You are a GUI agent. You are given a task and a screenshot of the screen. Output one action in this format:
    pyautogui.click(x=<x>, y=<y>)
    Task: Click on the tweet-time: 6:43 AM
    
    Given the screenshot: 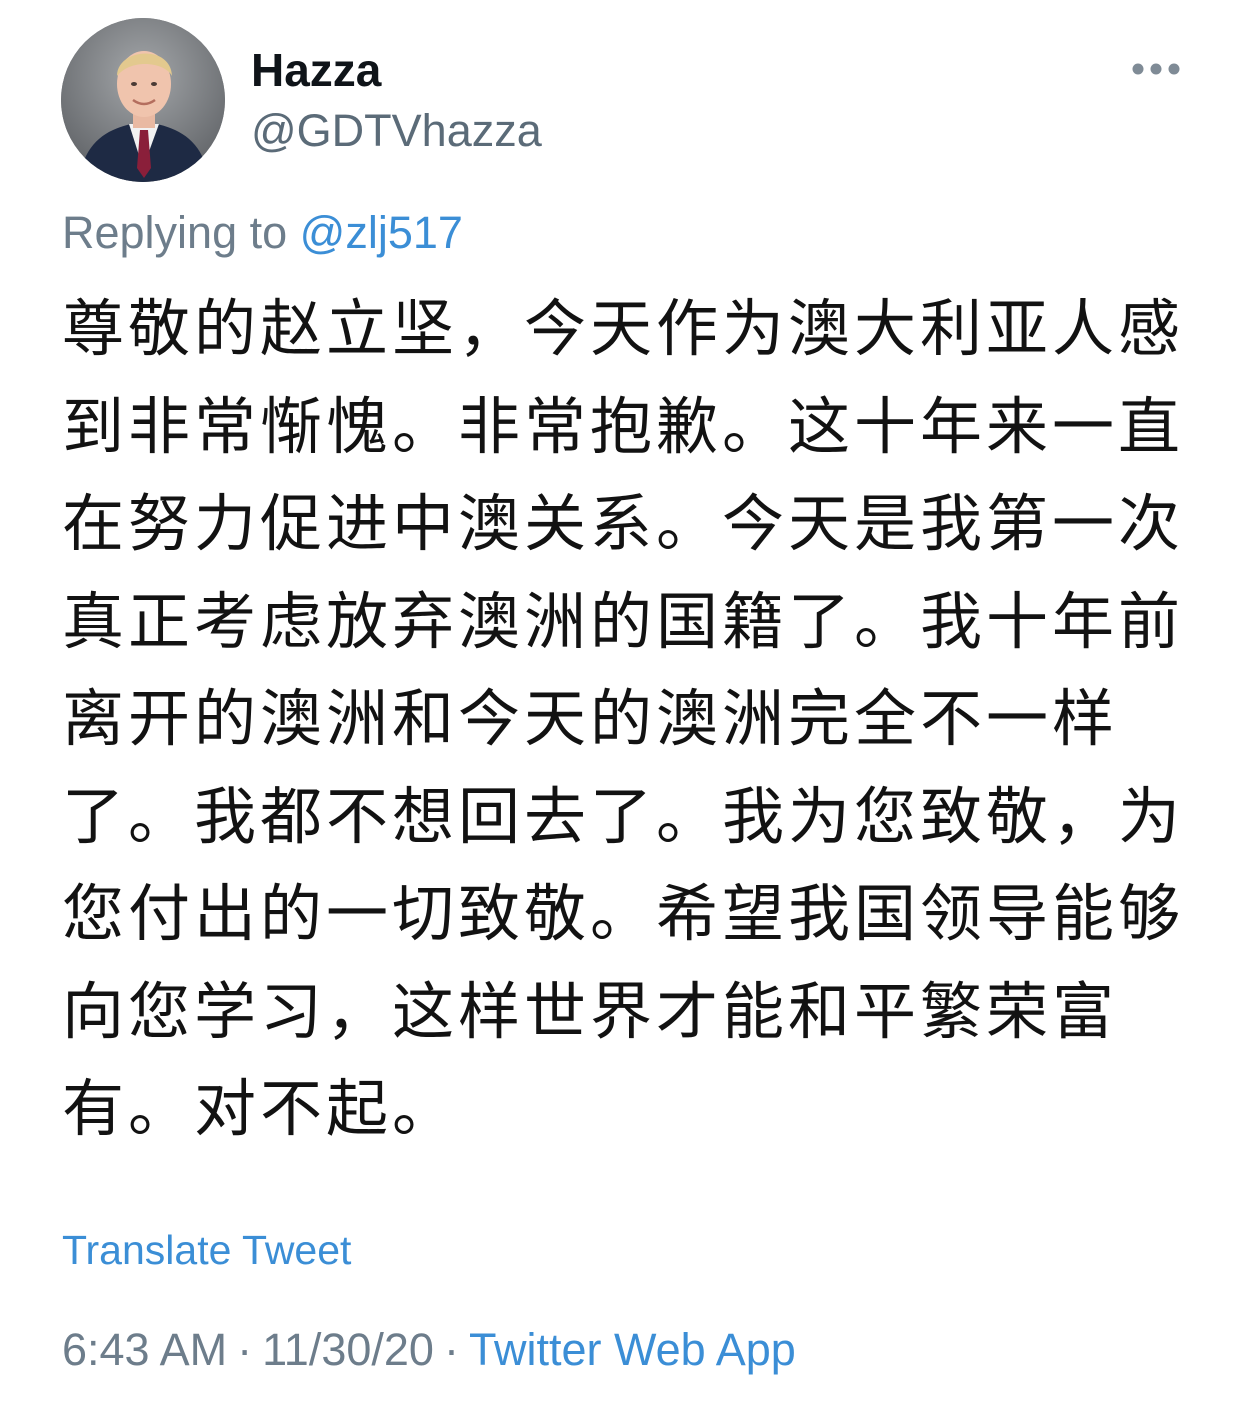 What is the action you would take?
    pyautogui.click(x=144, y=1349)
    